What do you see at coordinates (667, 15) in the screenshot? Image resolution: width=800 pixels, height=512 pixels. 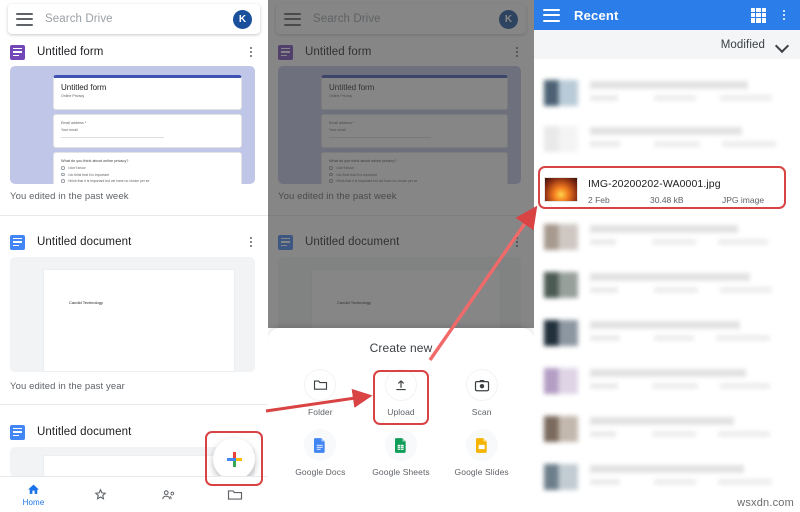 I see `recent-top-bar: Recent` at bounding box center [667, 15].